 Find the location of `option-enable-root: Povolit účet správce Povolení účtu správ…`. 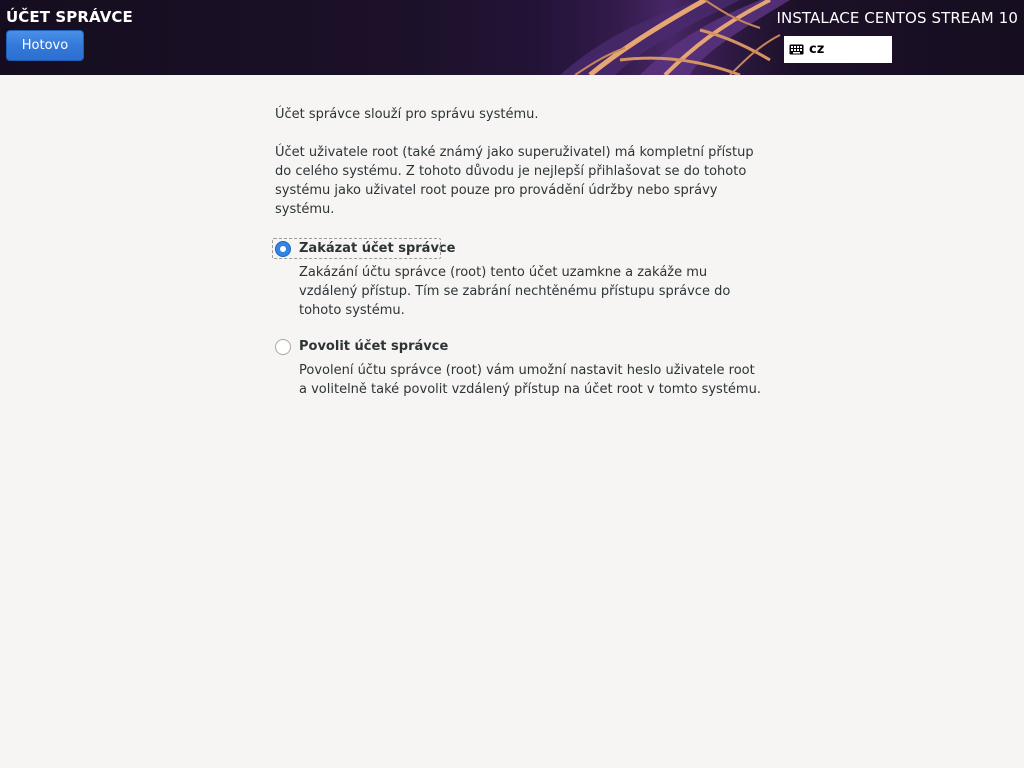

option-enable-root: Povolit účet správce Povolení účtu správ… is located at coordinates (520, 368).